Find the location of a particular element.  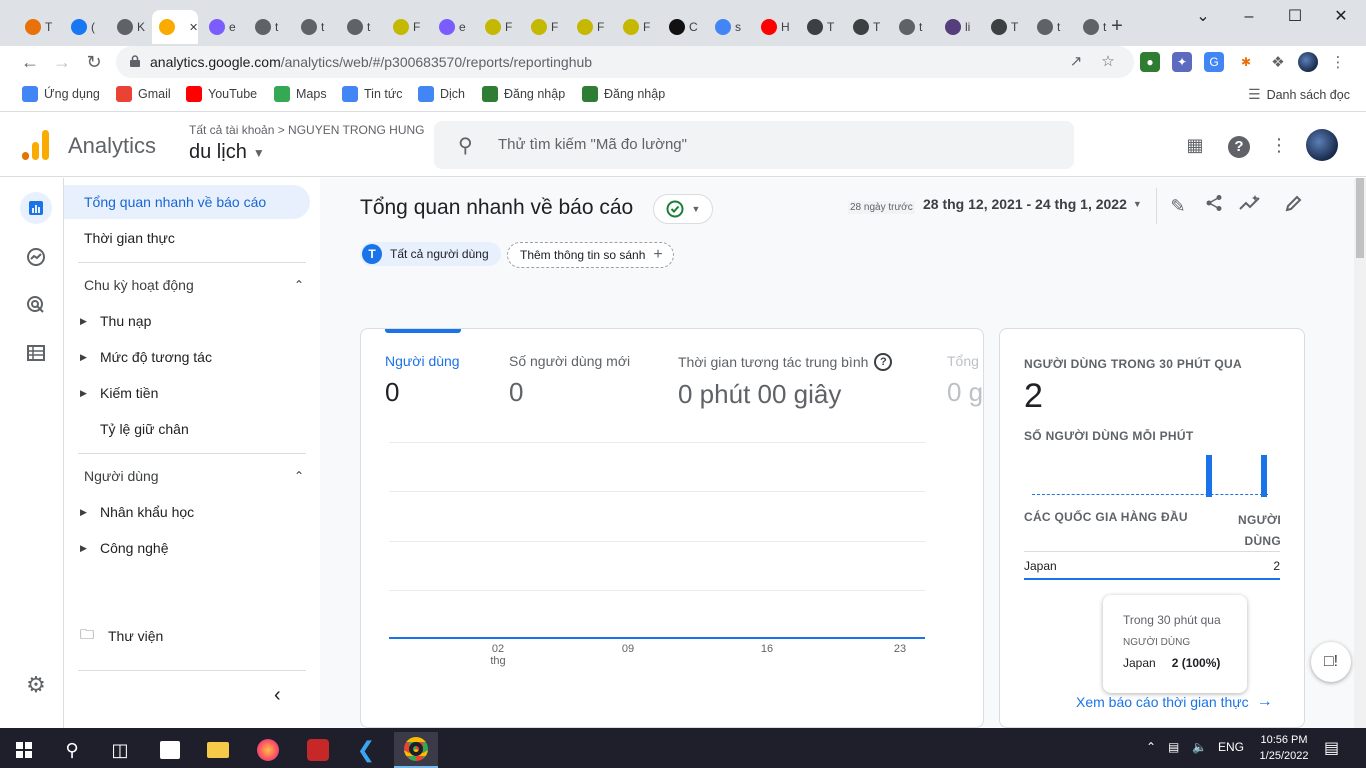

metric-total-cut: Tổng 0 g is located at coordinates (965, 380).